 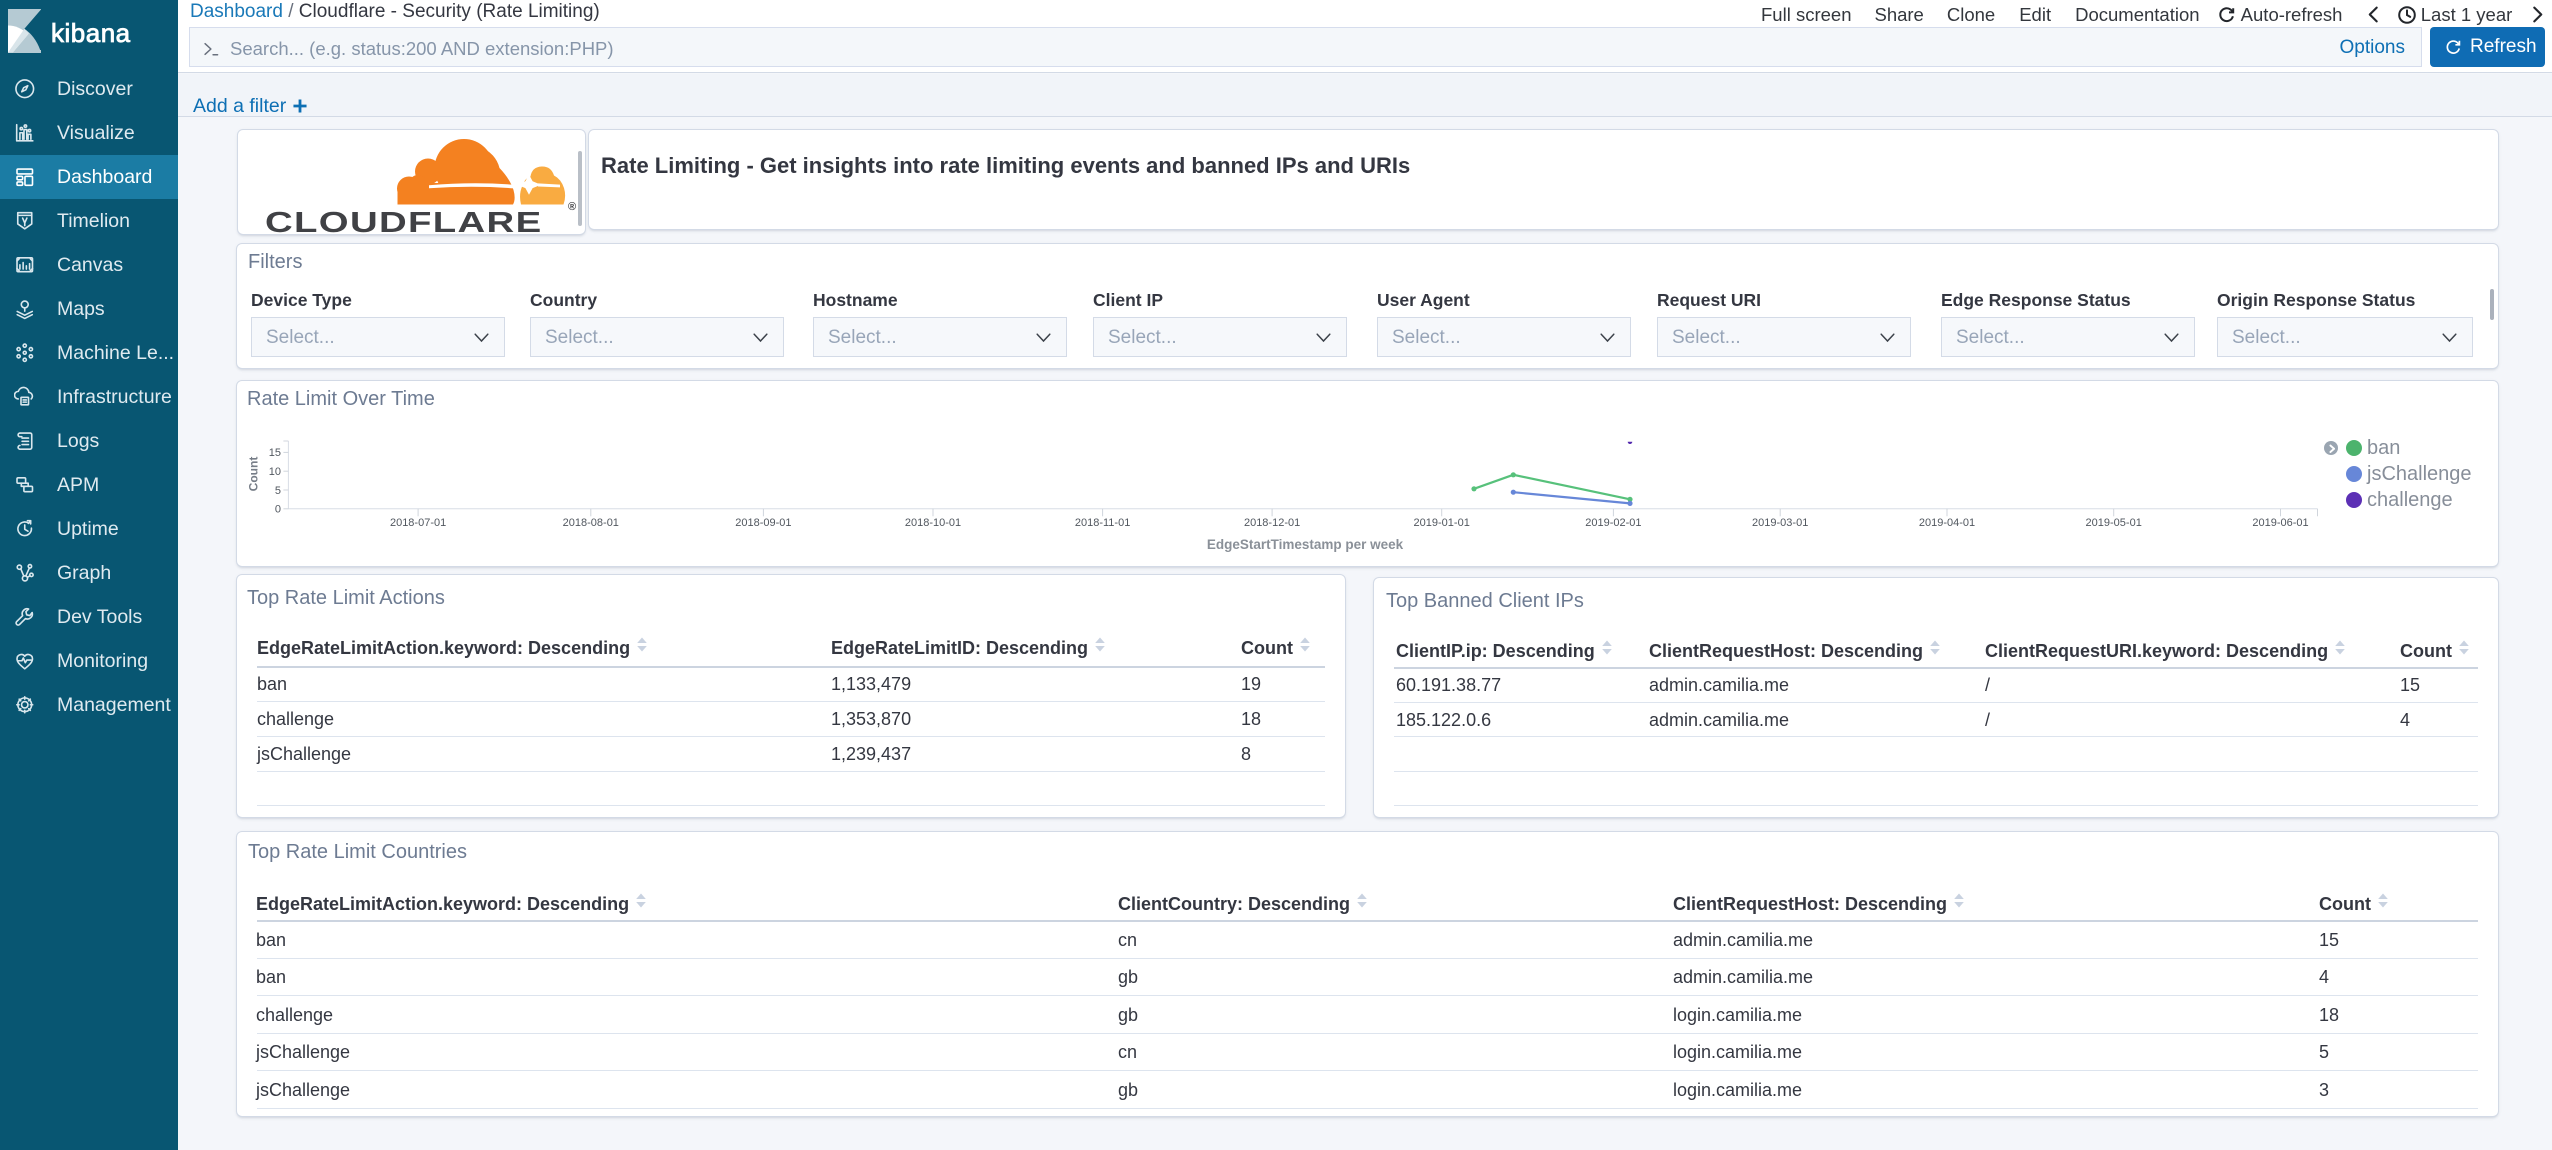 What do you see at coordinates (1613, 523) in the screenshot?
I see `svg-text: 2019-02-01` at bounding box center [1613, 523].